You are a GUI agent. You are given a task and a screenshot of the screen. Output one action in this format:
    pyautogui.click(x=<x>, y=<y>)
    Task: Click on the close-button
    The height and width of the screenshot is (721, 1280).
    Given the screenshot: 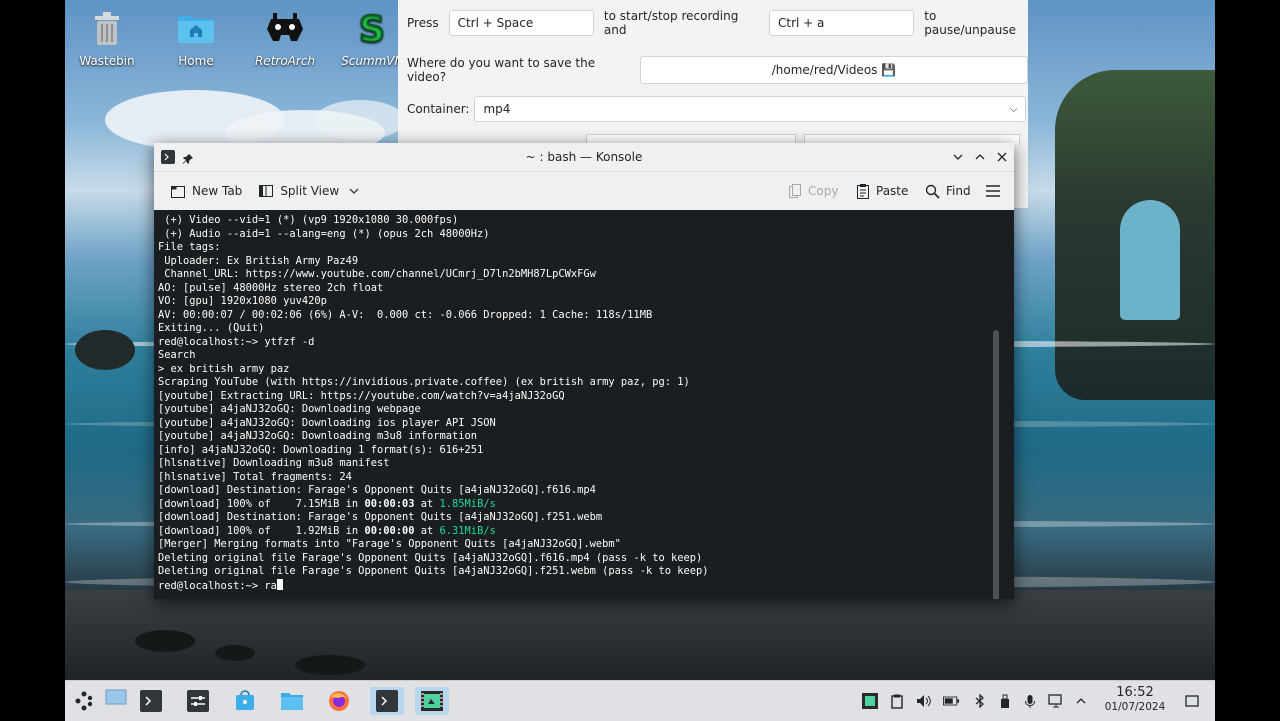 What is the action you would take?
    pyautogui.click(x=1002, y=157)
    